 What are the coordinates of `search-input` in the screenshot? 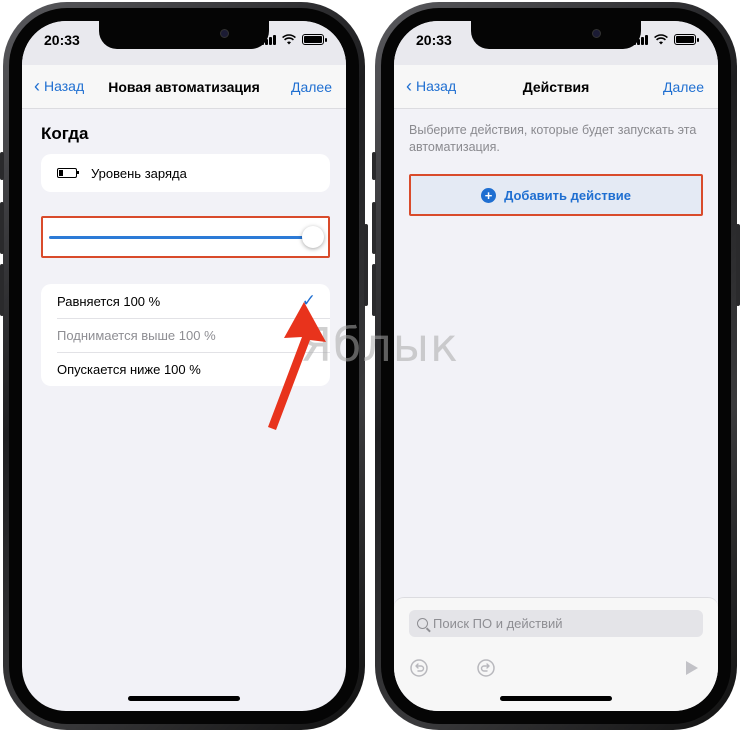 It's located at (558, 623).